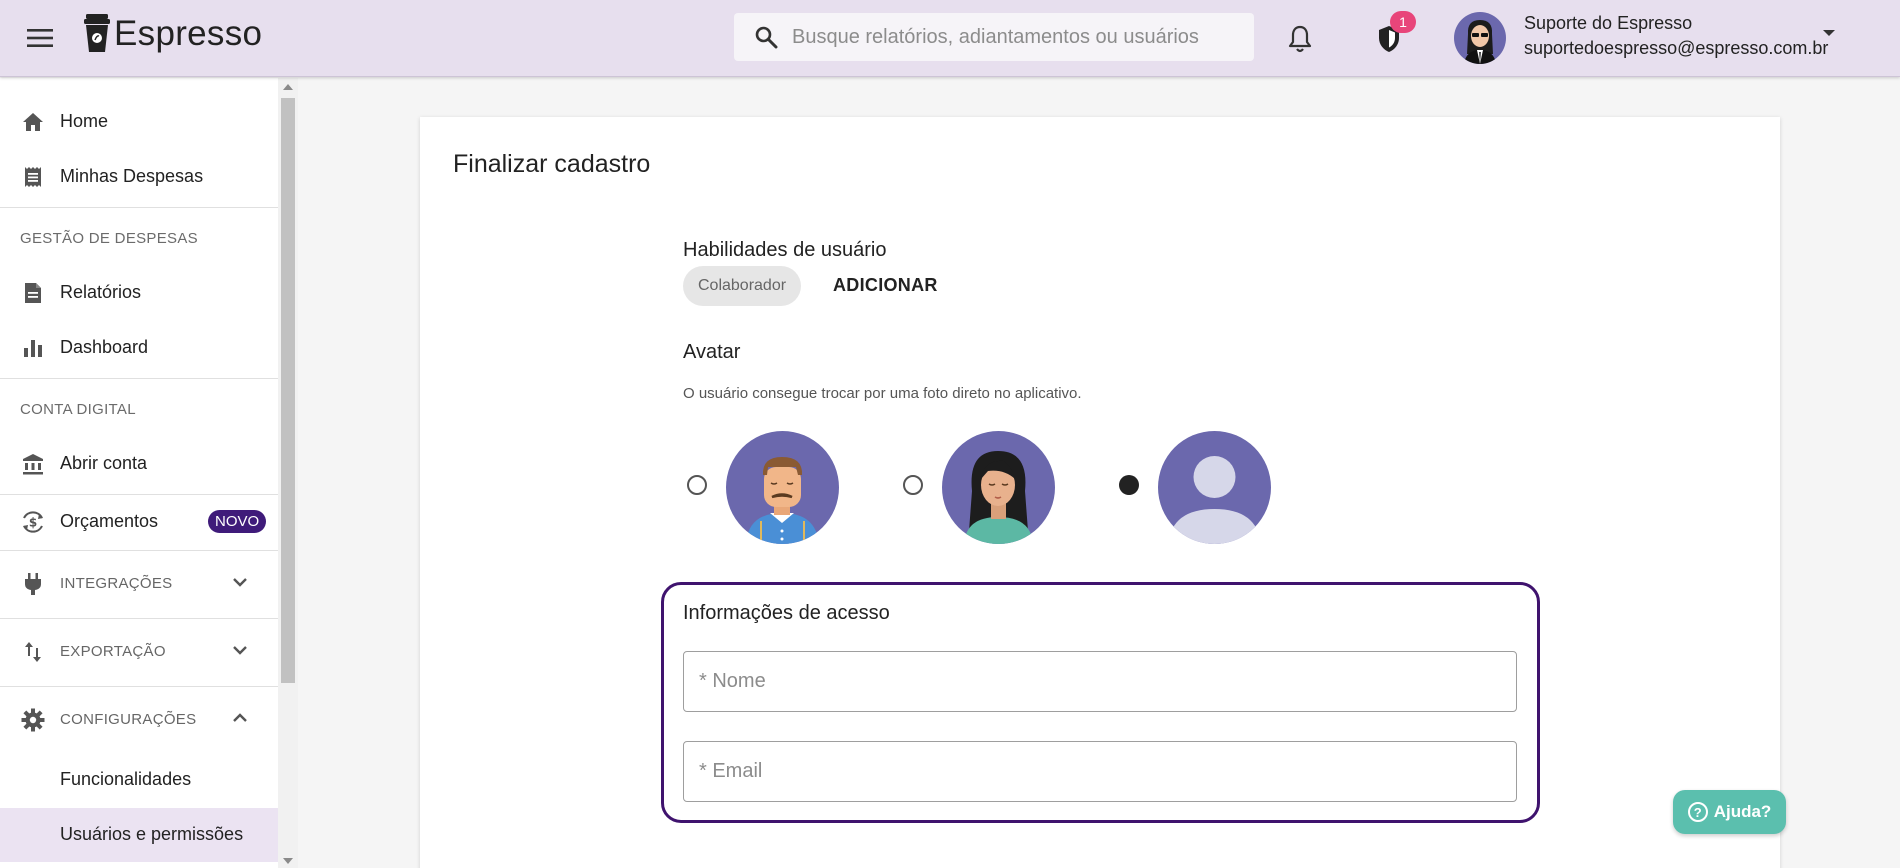  What do you see at coordinates (766, 37) in the screenshot?
I see `search-icon` at bounding box center [766, 37].